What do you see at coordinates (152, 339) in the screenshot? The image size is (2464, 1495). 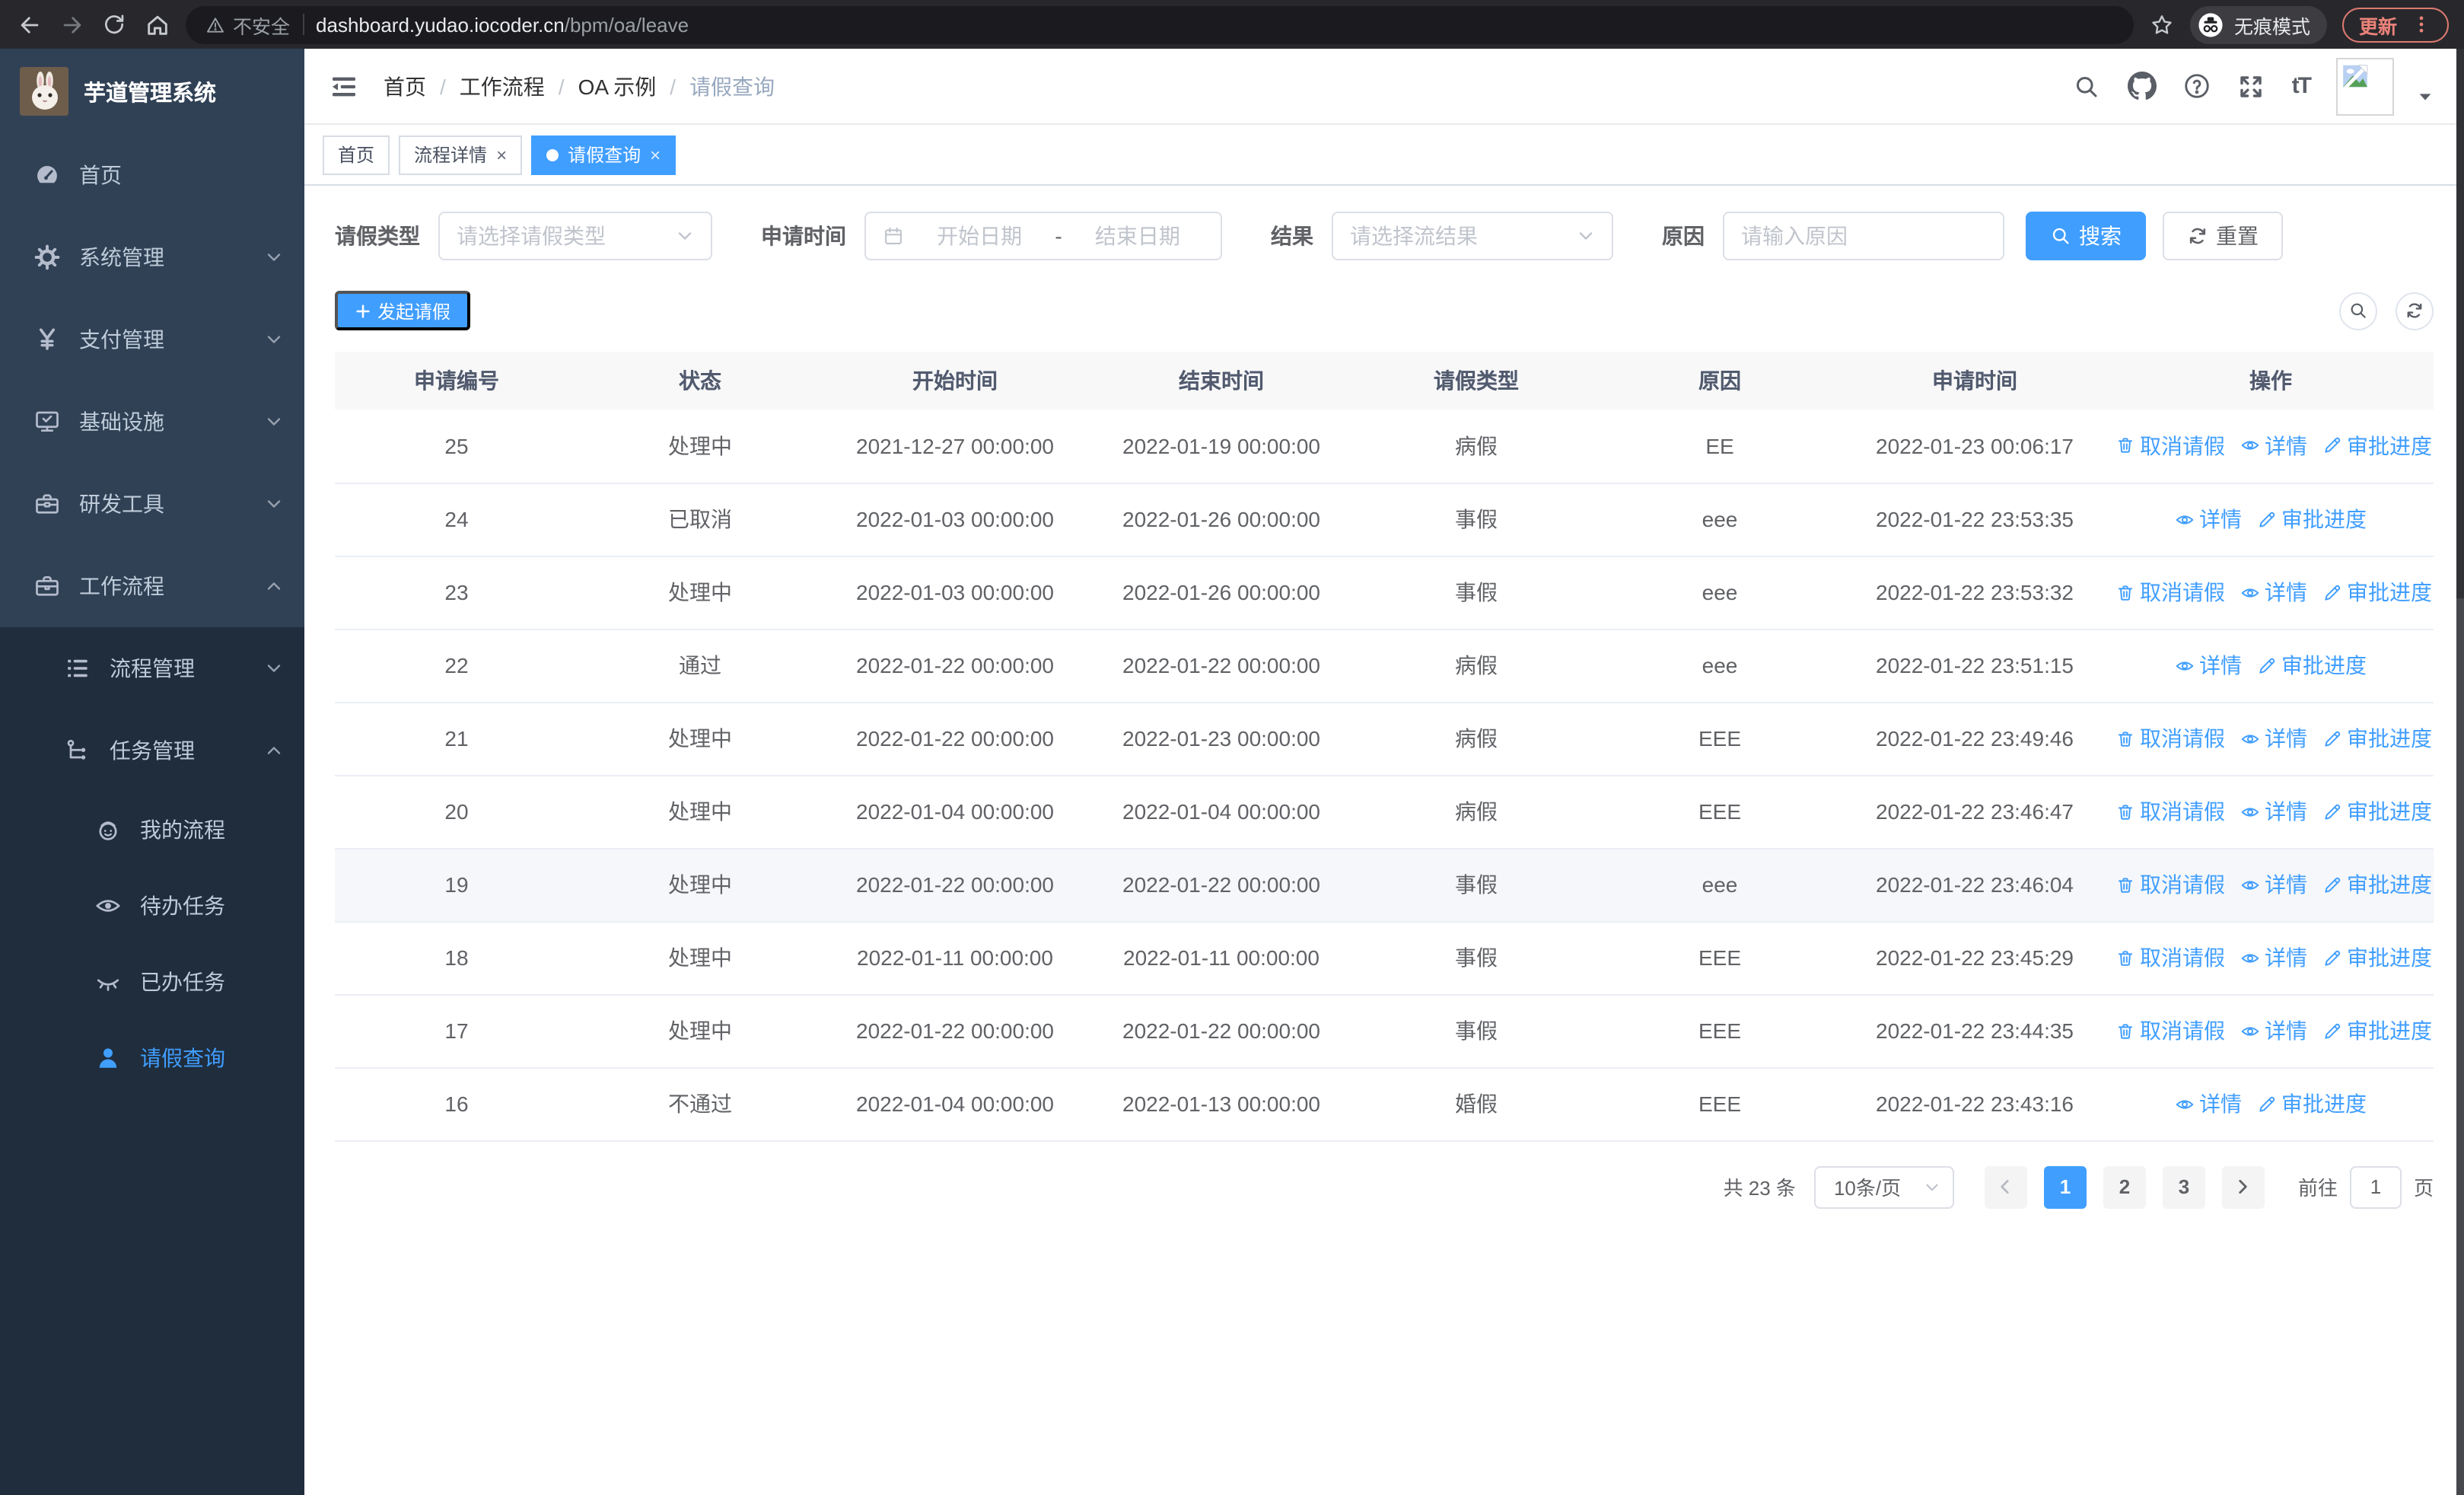 I see `sidebar-item-payment-management: 支付管理` at bounding box center [152, 339].